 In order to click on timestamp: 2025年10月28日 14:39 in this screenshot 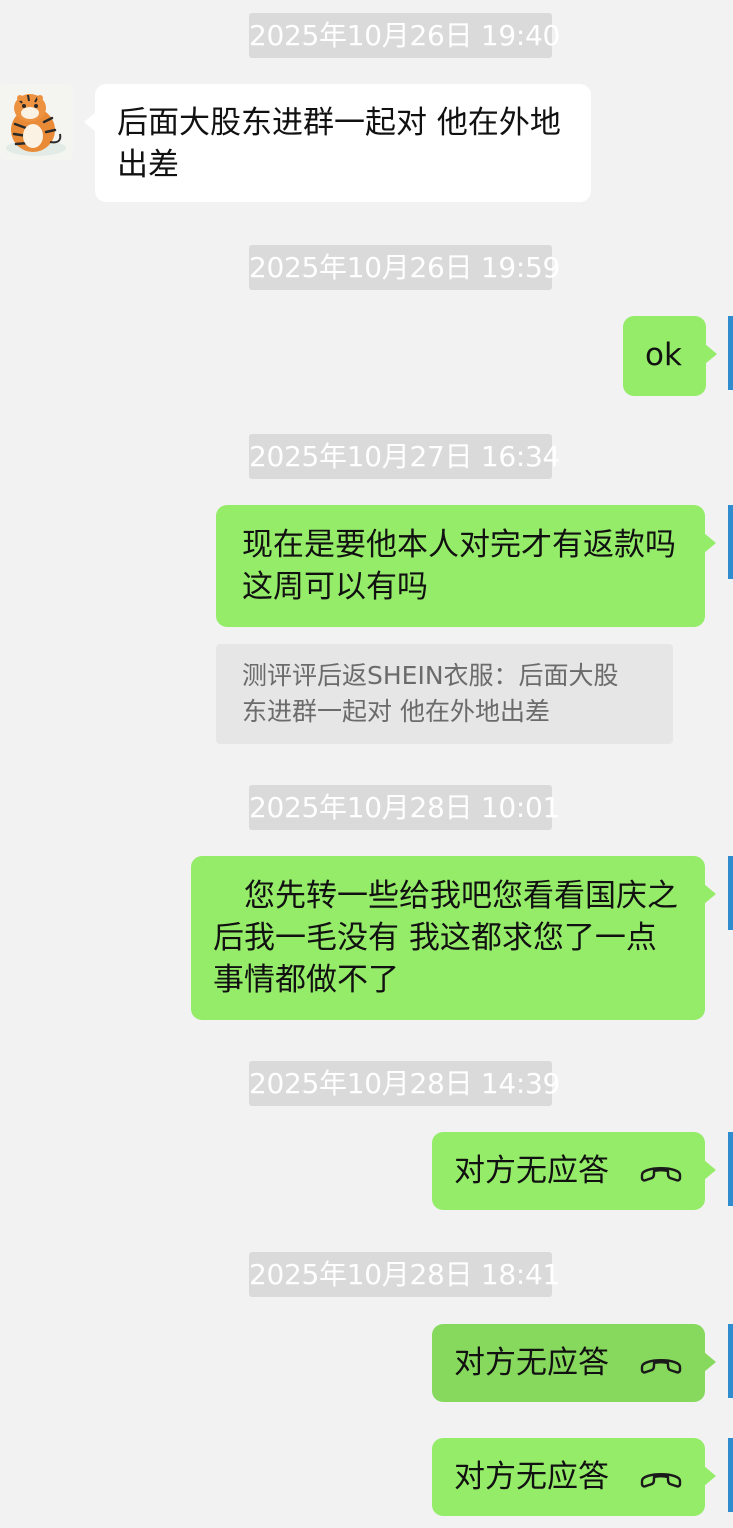, I will do `click(404, 1083)`.